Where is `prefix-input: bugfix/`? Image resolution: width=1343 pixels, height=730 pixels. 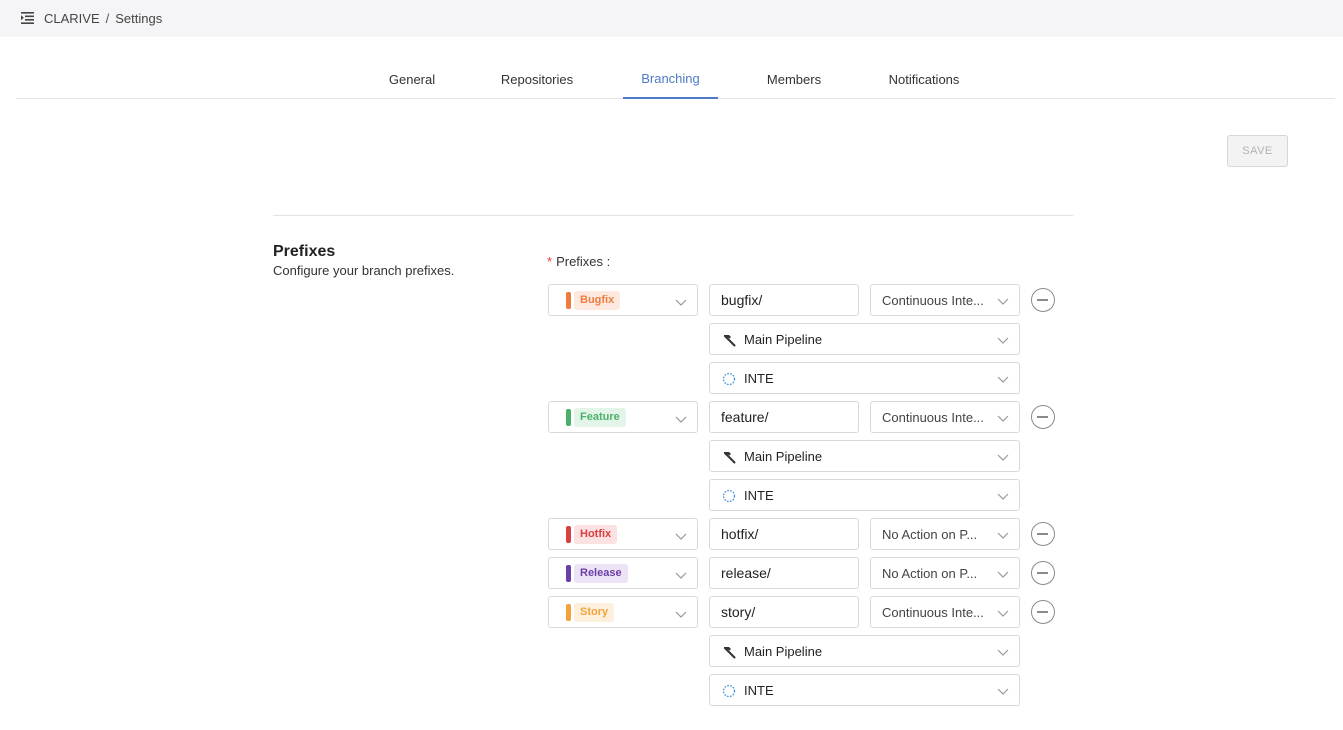
prefix-input: bugfix/ is located at coordinates (784, 300).